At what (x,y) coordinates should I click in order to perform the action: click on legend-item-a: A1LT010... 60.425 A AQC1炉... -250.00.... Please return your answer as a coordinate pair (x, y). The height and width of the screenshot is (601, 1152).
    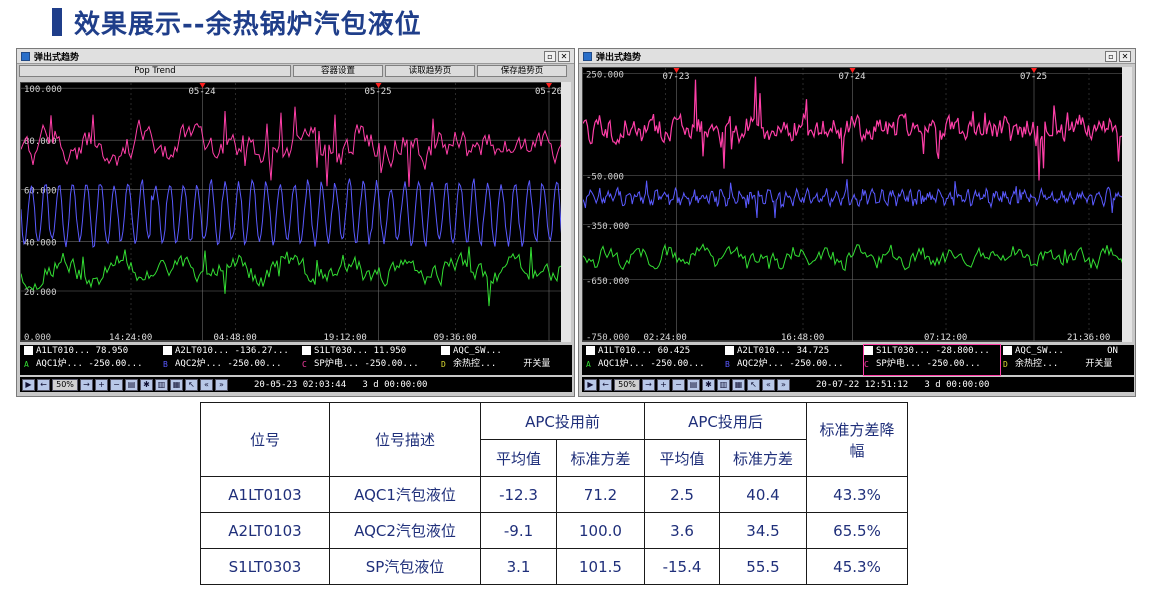
    Looking at the image, I should click on (654, 360).